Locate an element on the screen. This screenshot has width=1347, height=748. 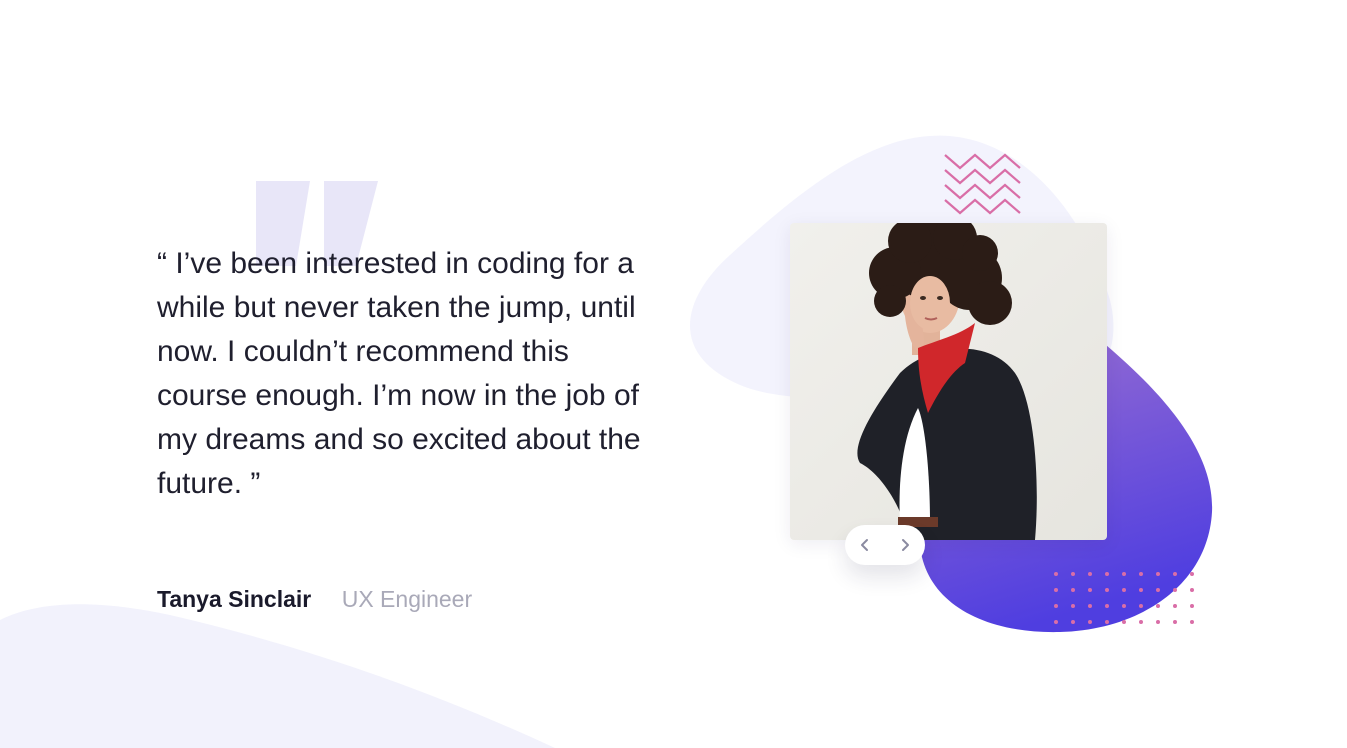
chevron-left-icon is located at coordinates (864, 545).